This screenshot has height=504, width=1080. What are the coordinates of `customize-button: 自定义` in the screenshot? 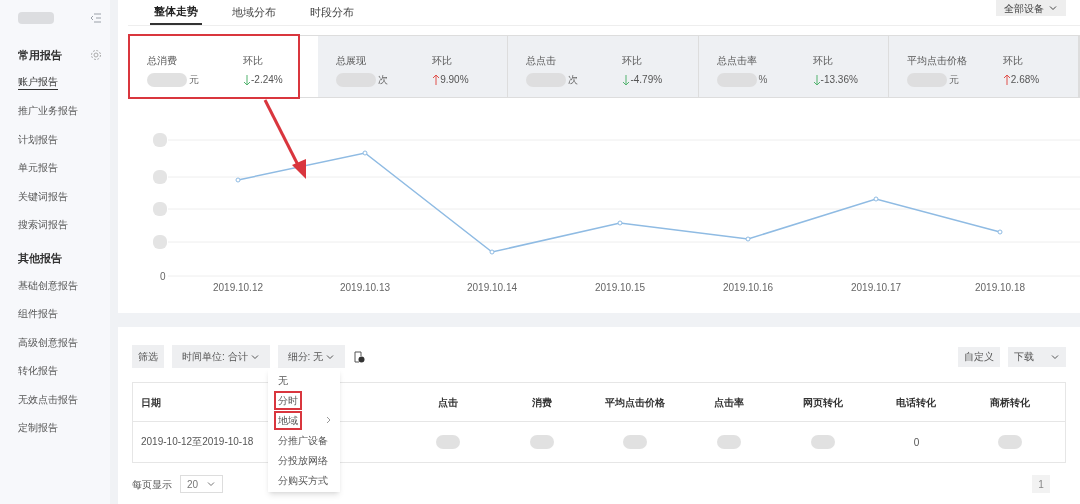 It's located at (979, 356).